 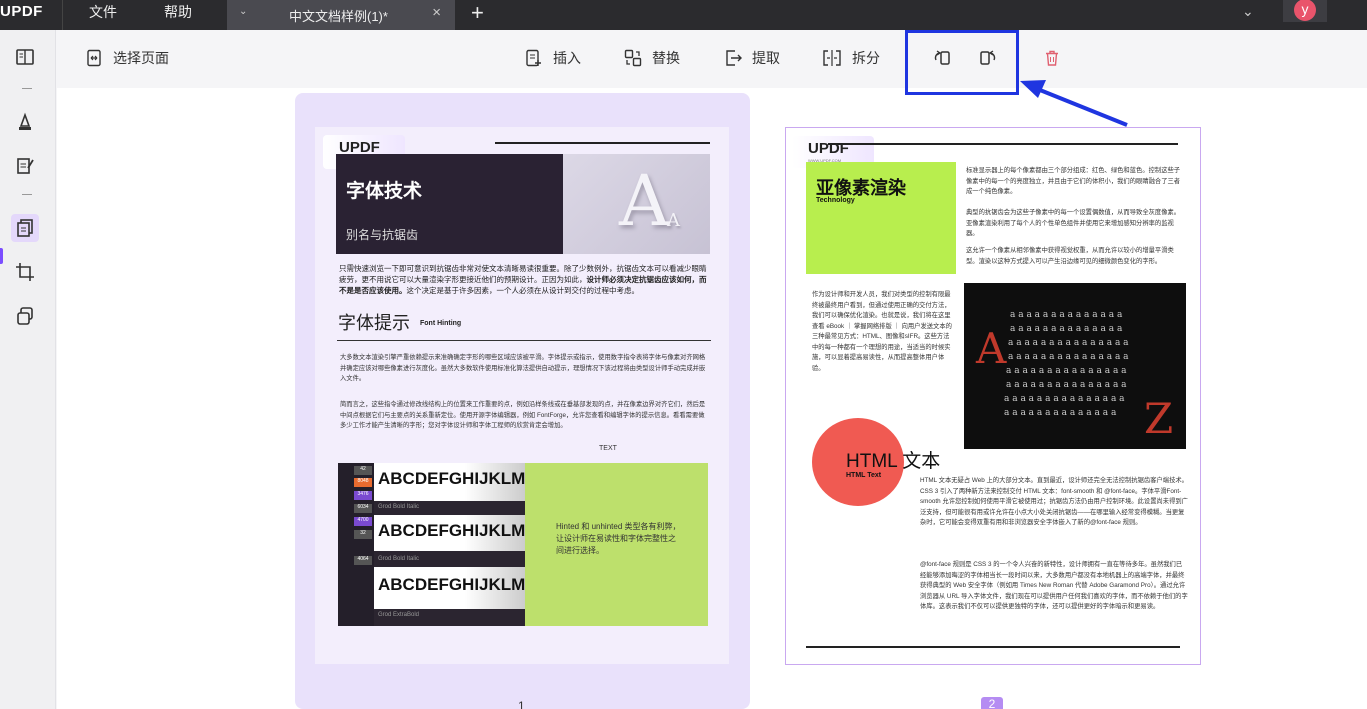 I want to click on replace-page-icon, so click(x=633, y=58).